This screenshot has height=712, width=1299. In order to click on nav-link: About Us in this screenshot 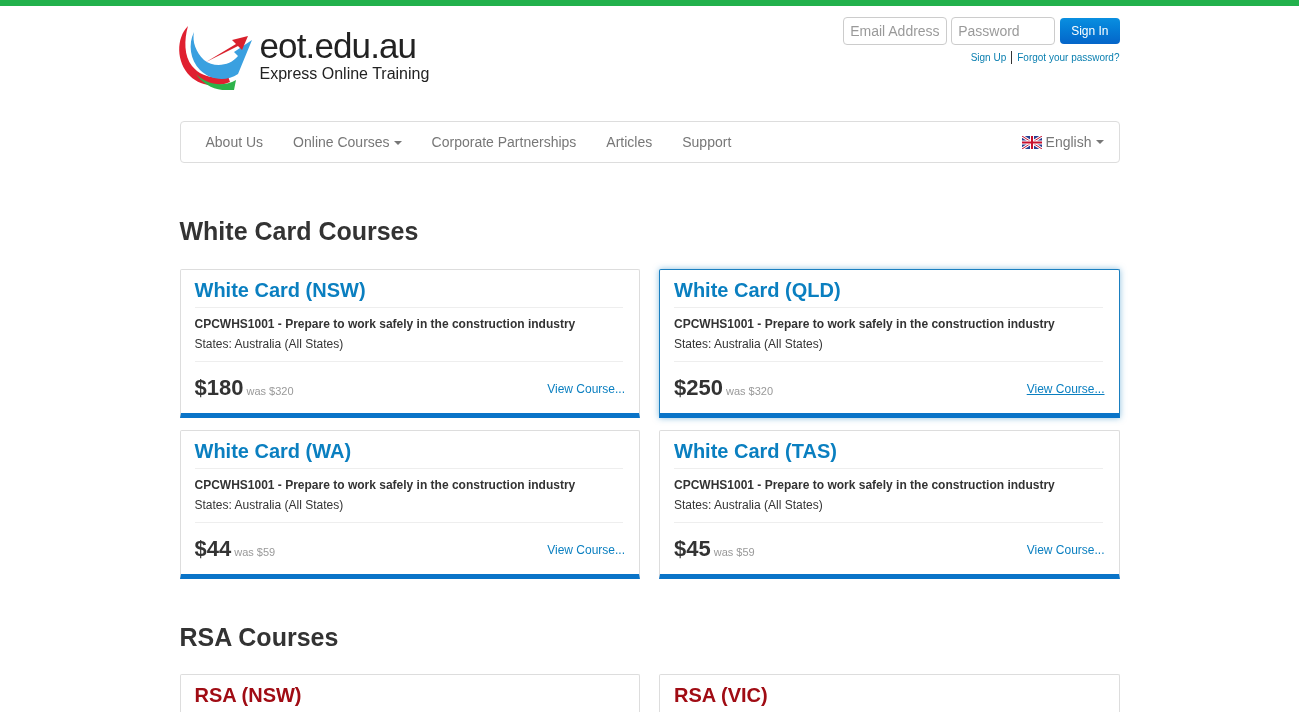, I will do `click(234, 142)`.